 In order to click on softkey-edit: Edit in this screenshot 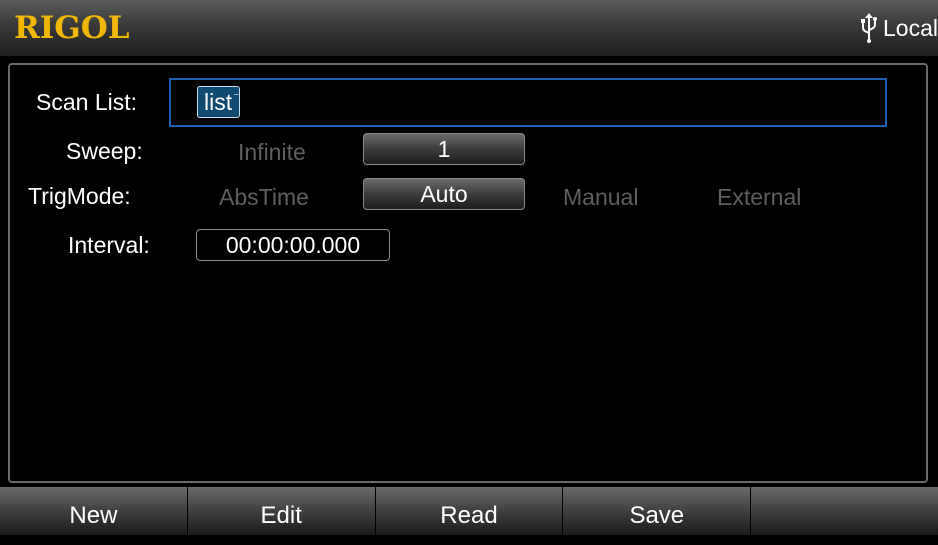, I will do `click(281, 511)`.